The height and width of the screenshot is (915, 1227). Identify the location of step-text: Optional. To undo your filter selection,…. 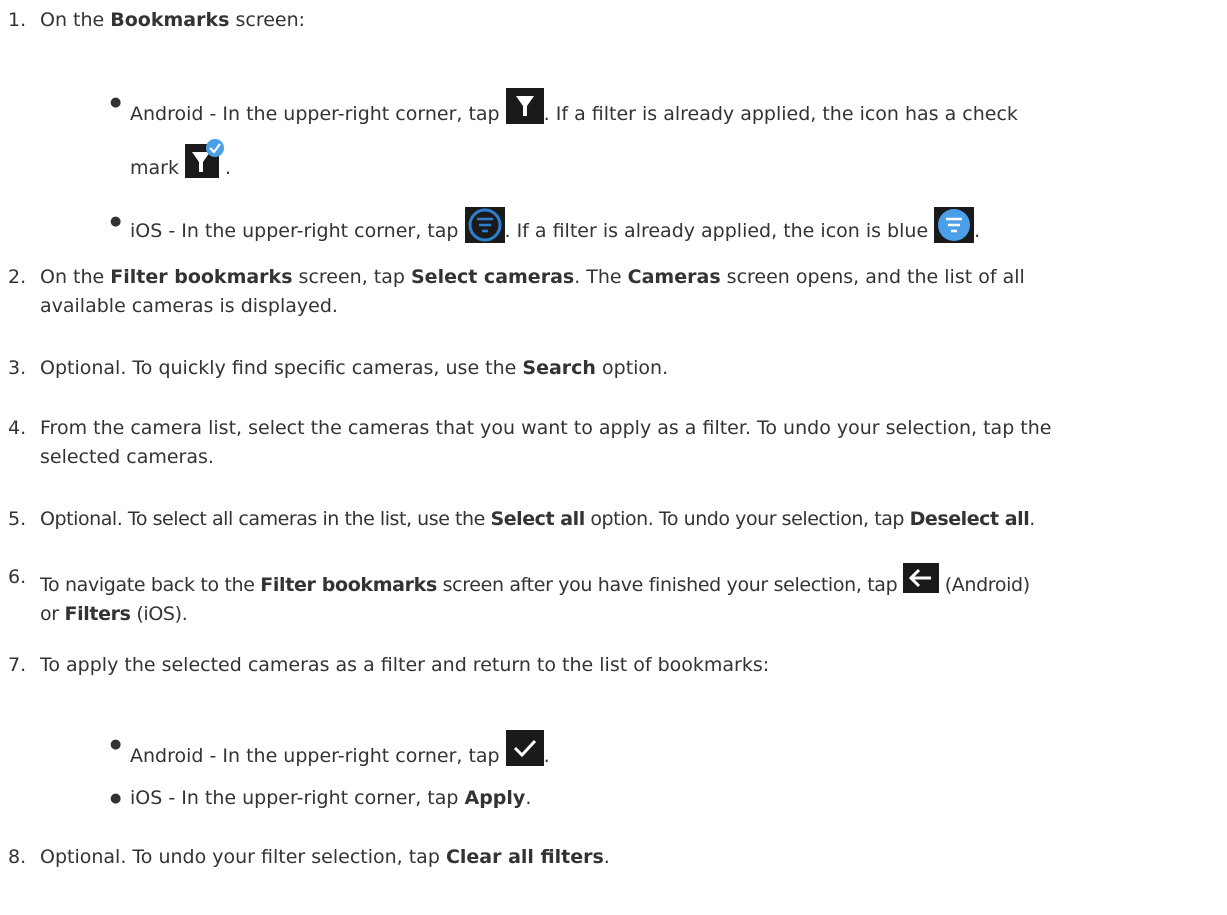
(325, 857).